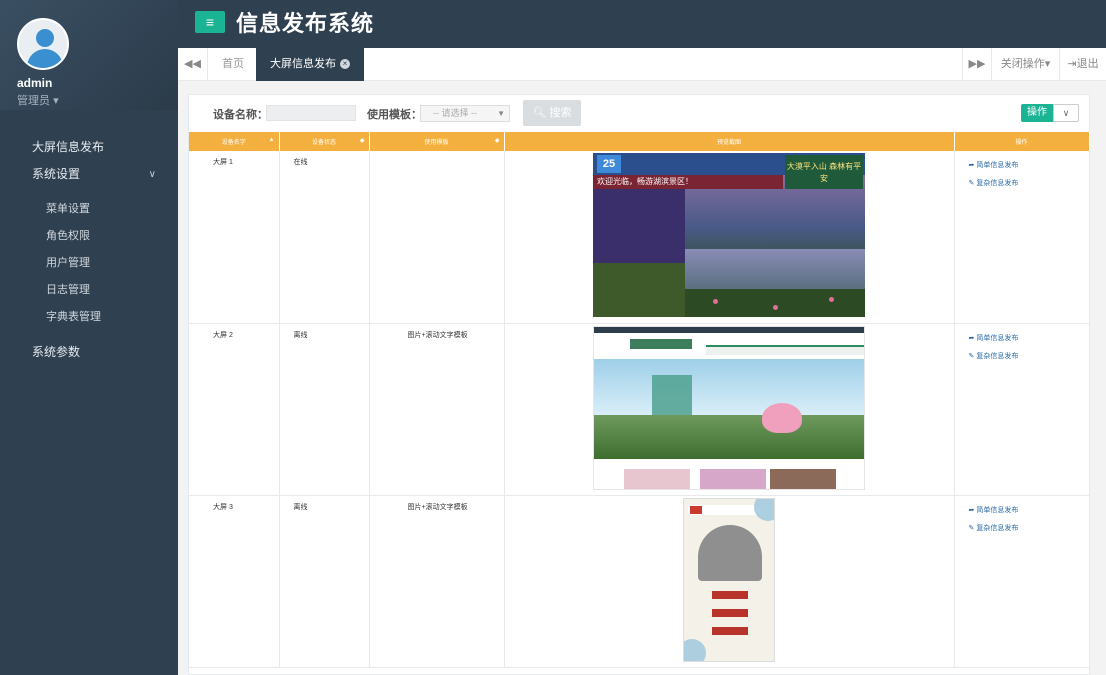 The height and width of the screenshot is (675, 1106). What do you see at coordinates (642, 64) in the screenshot?
I see `tab-bar: ◀◀ 首页 大屏信息发布 × ▶▶ 关闭操作▾ ⇥退出` at bounding box center [642, 64].